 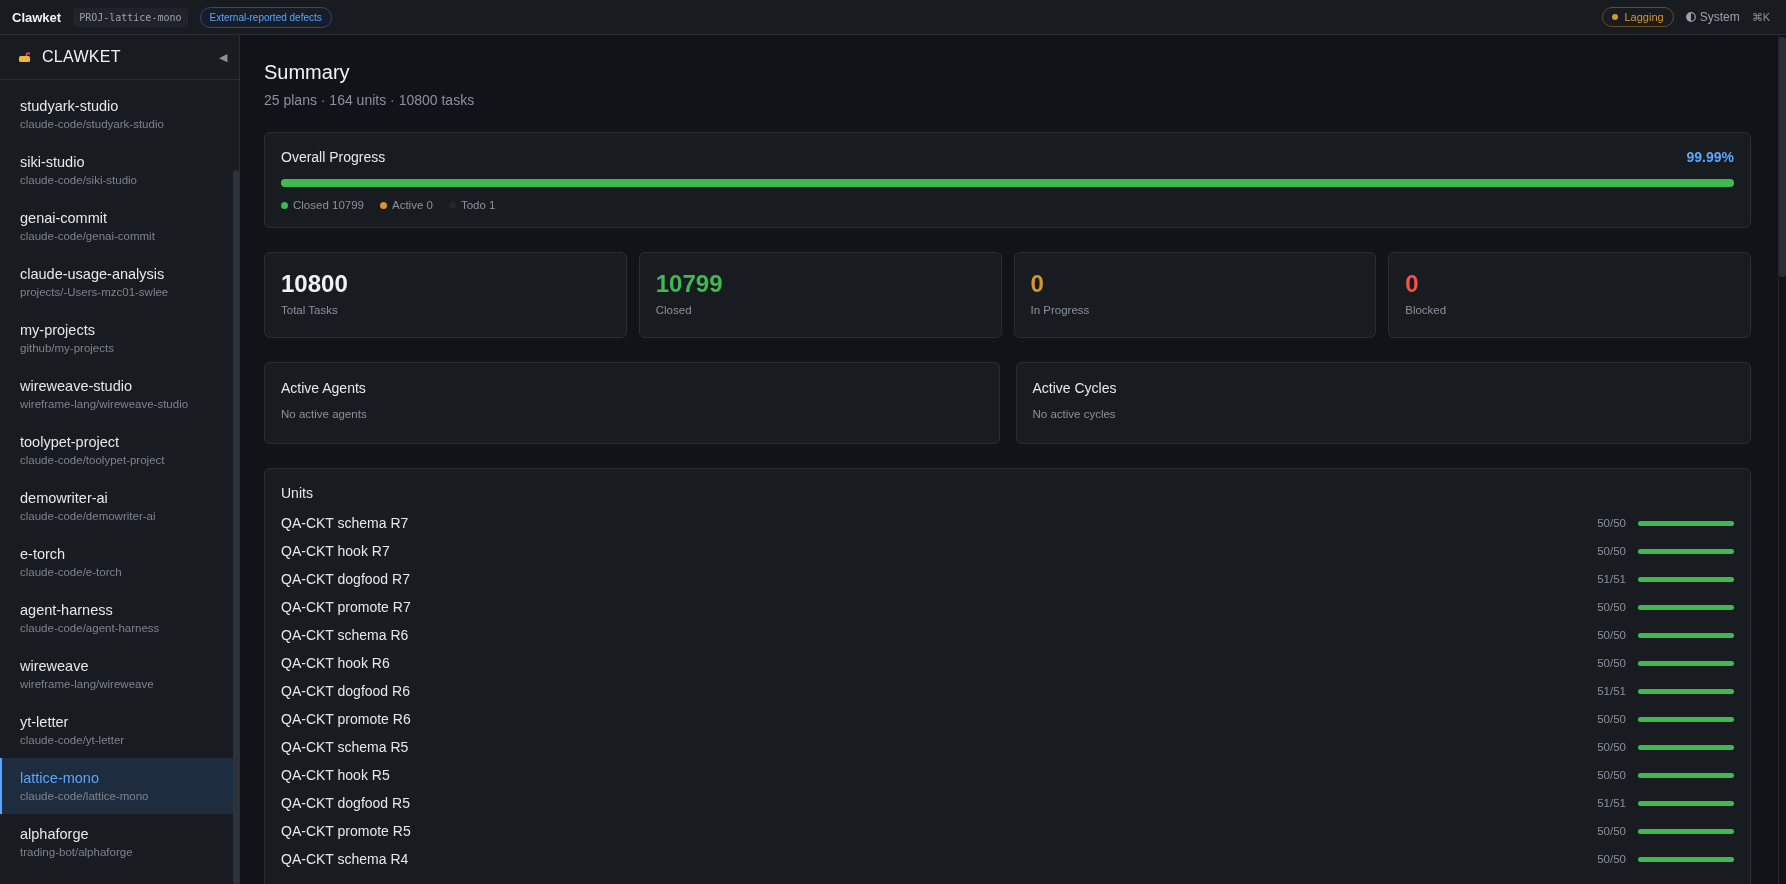 What do you see at coordinates (116, 674) in the screenshot?
I see `project-item: wireweave wireframe-lang/wireweave` at bounding box center [116, 674].